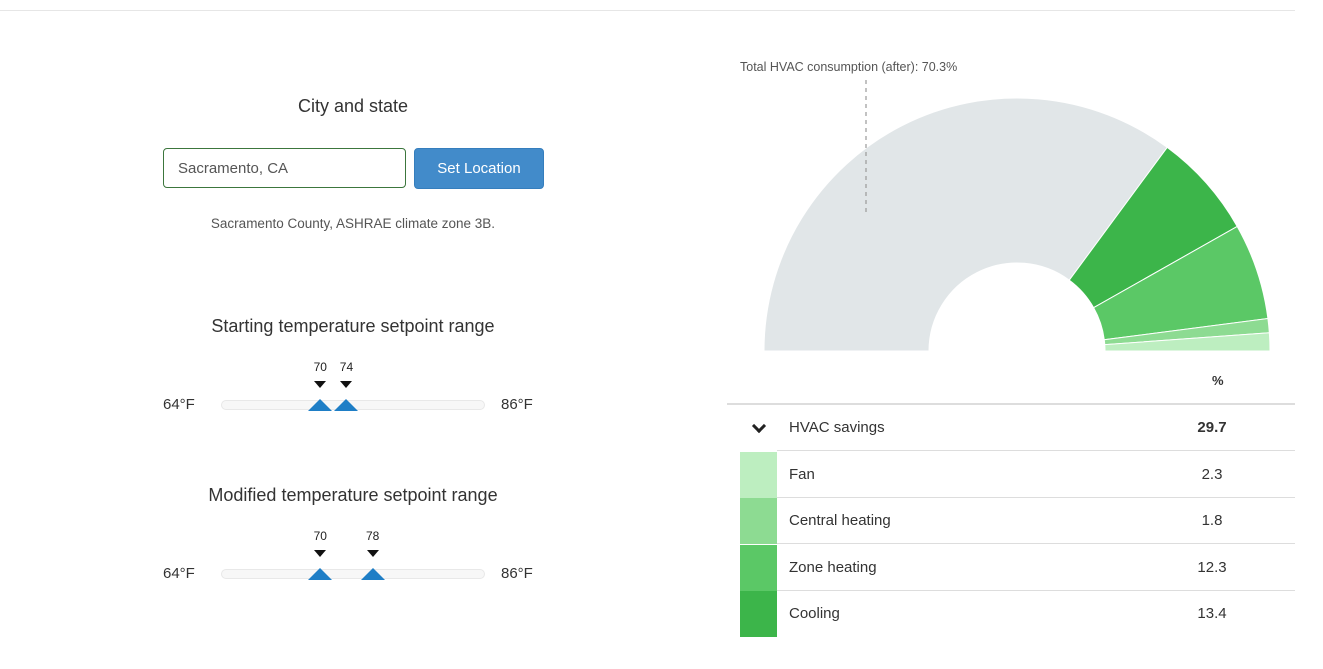 This screenshot has width=1323, height=669. What do you see at coordinates (1011, 521) in the screenshot?
I see `table-row: Central heating 1.8` at bounding box center [1011, 521].